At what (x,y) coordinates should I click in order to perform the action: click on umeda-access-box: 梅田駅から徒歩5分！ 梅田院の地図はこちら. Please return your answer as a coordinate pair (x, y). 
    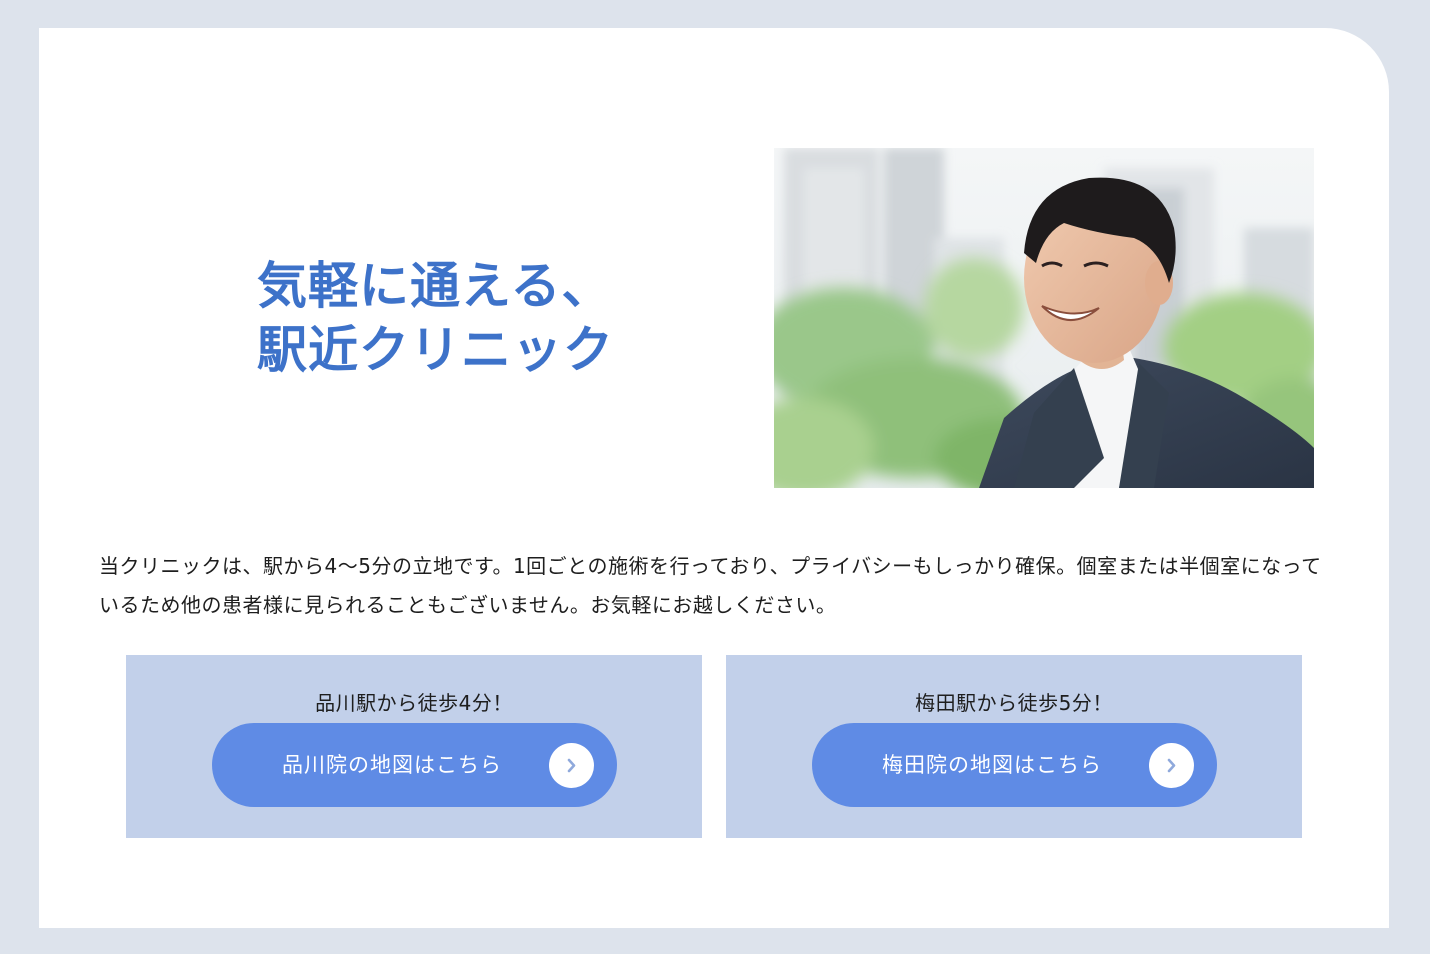
    Looking at the image, I should click on (1014, 746).